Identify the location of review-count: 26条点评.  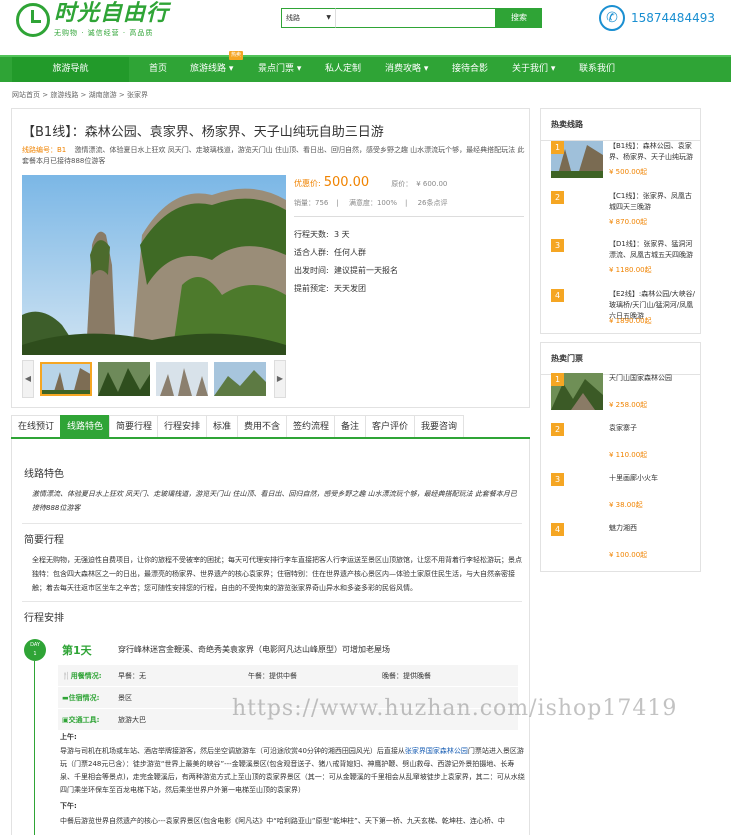
(433, 203).